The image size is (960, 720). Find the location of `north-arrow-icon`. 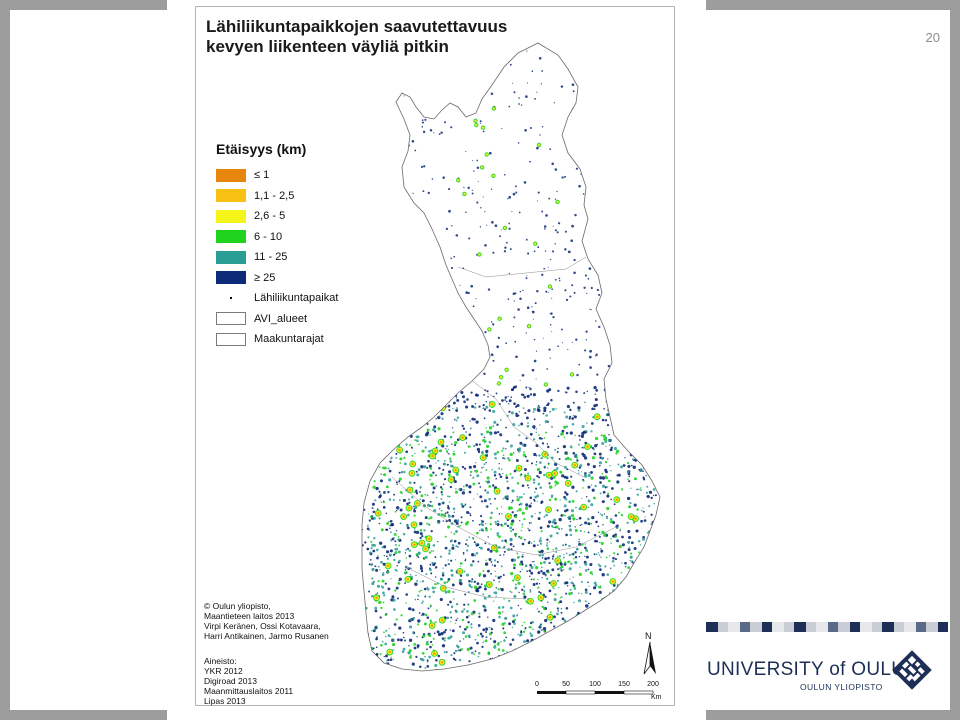

north-arrow-icon is located at coordinates (649, 658).